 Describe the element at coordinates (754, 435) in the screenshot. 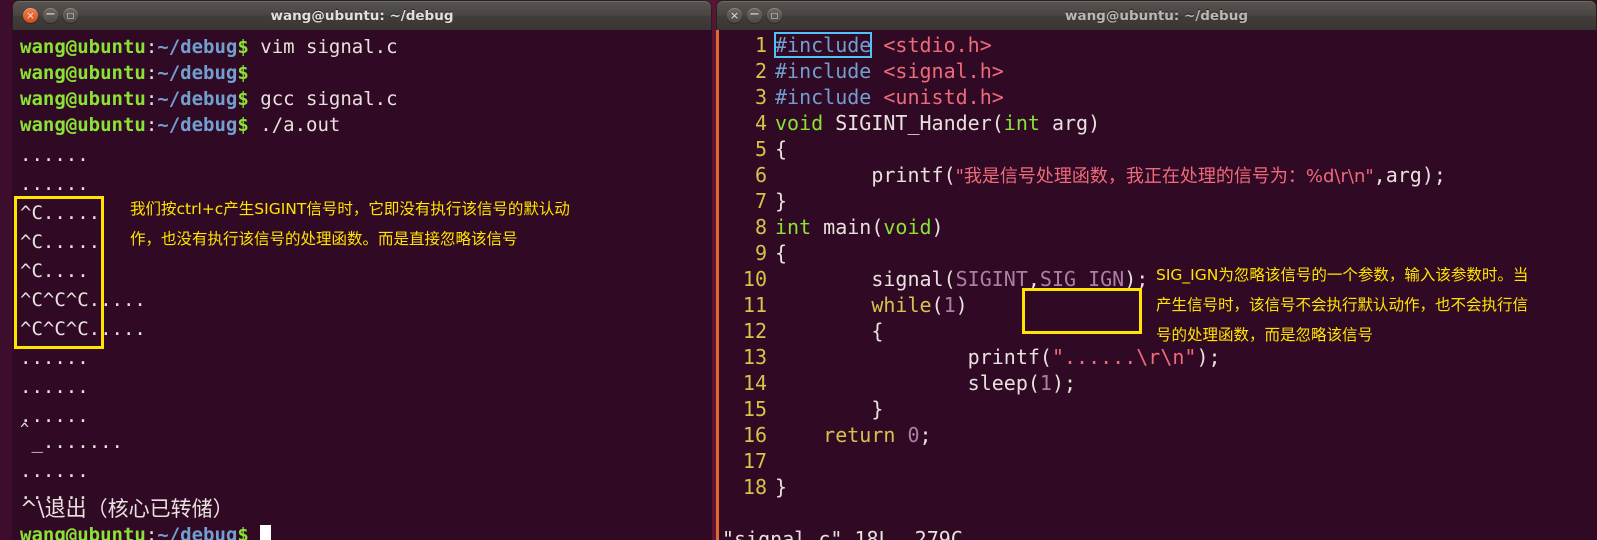

I see `line-number: 16` at that location.